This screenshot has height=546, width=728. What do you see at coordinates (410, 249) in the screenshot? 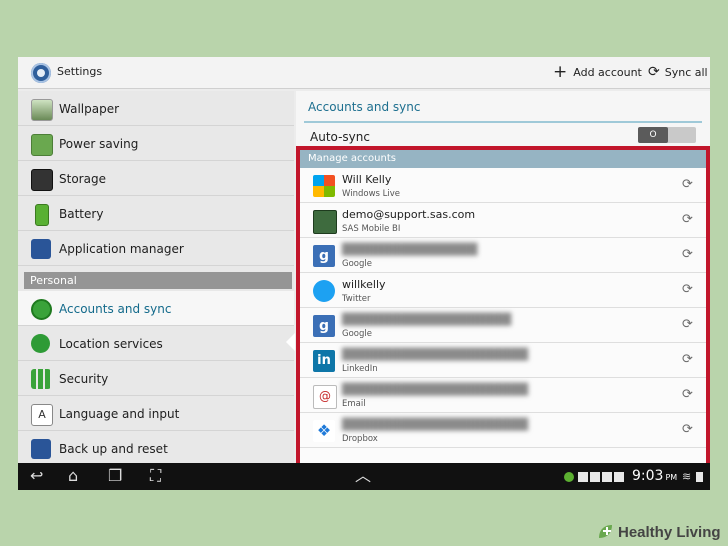
I see `account-name-redacted: ████████████████` at bounding box center [410, 249].